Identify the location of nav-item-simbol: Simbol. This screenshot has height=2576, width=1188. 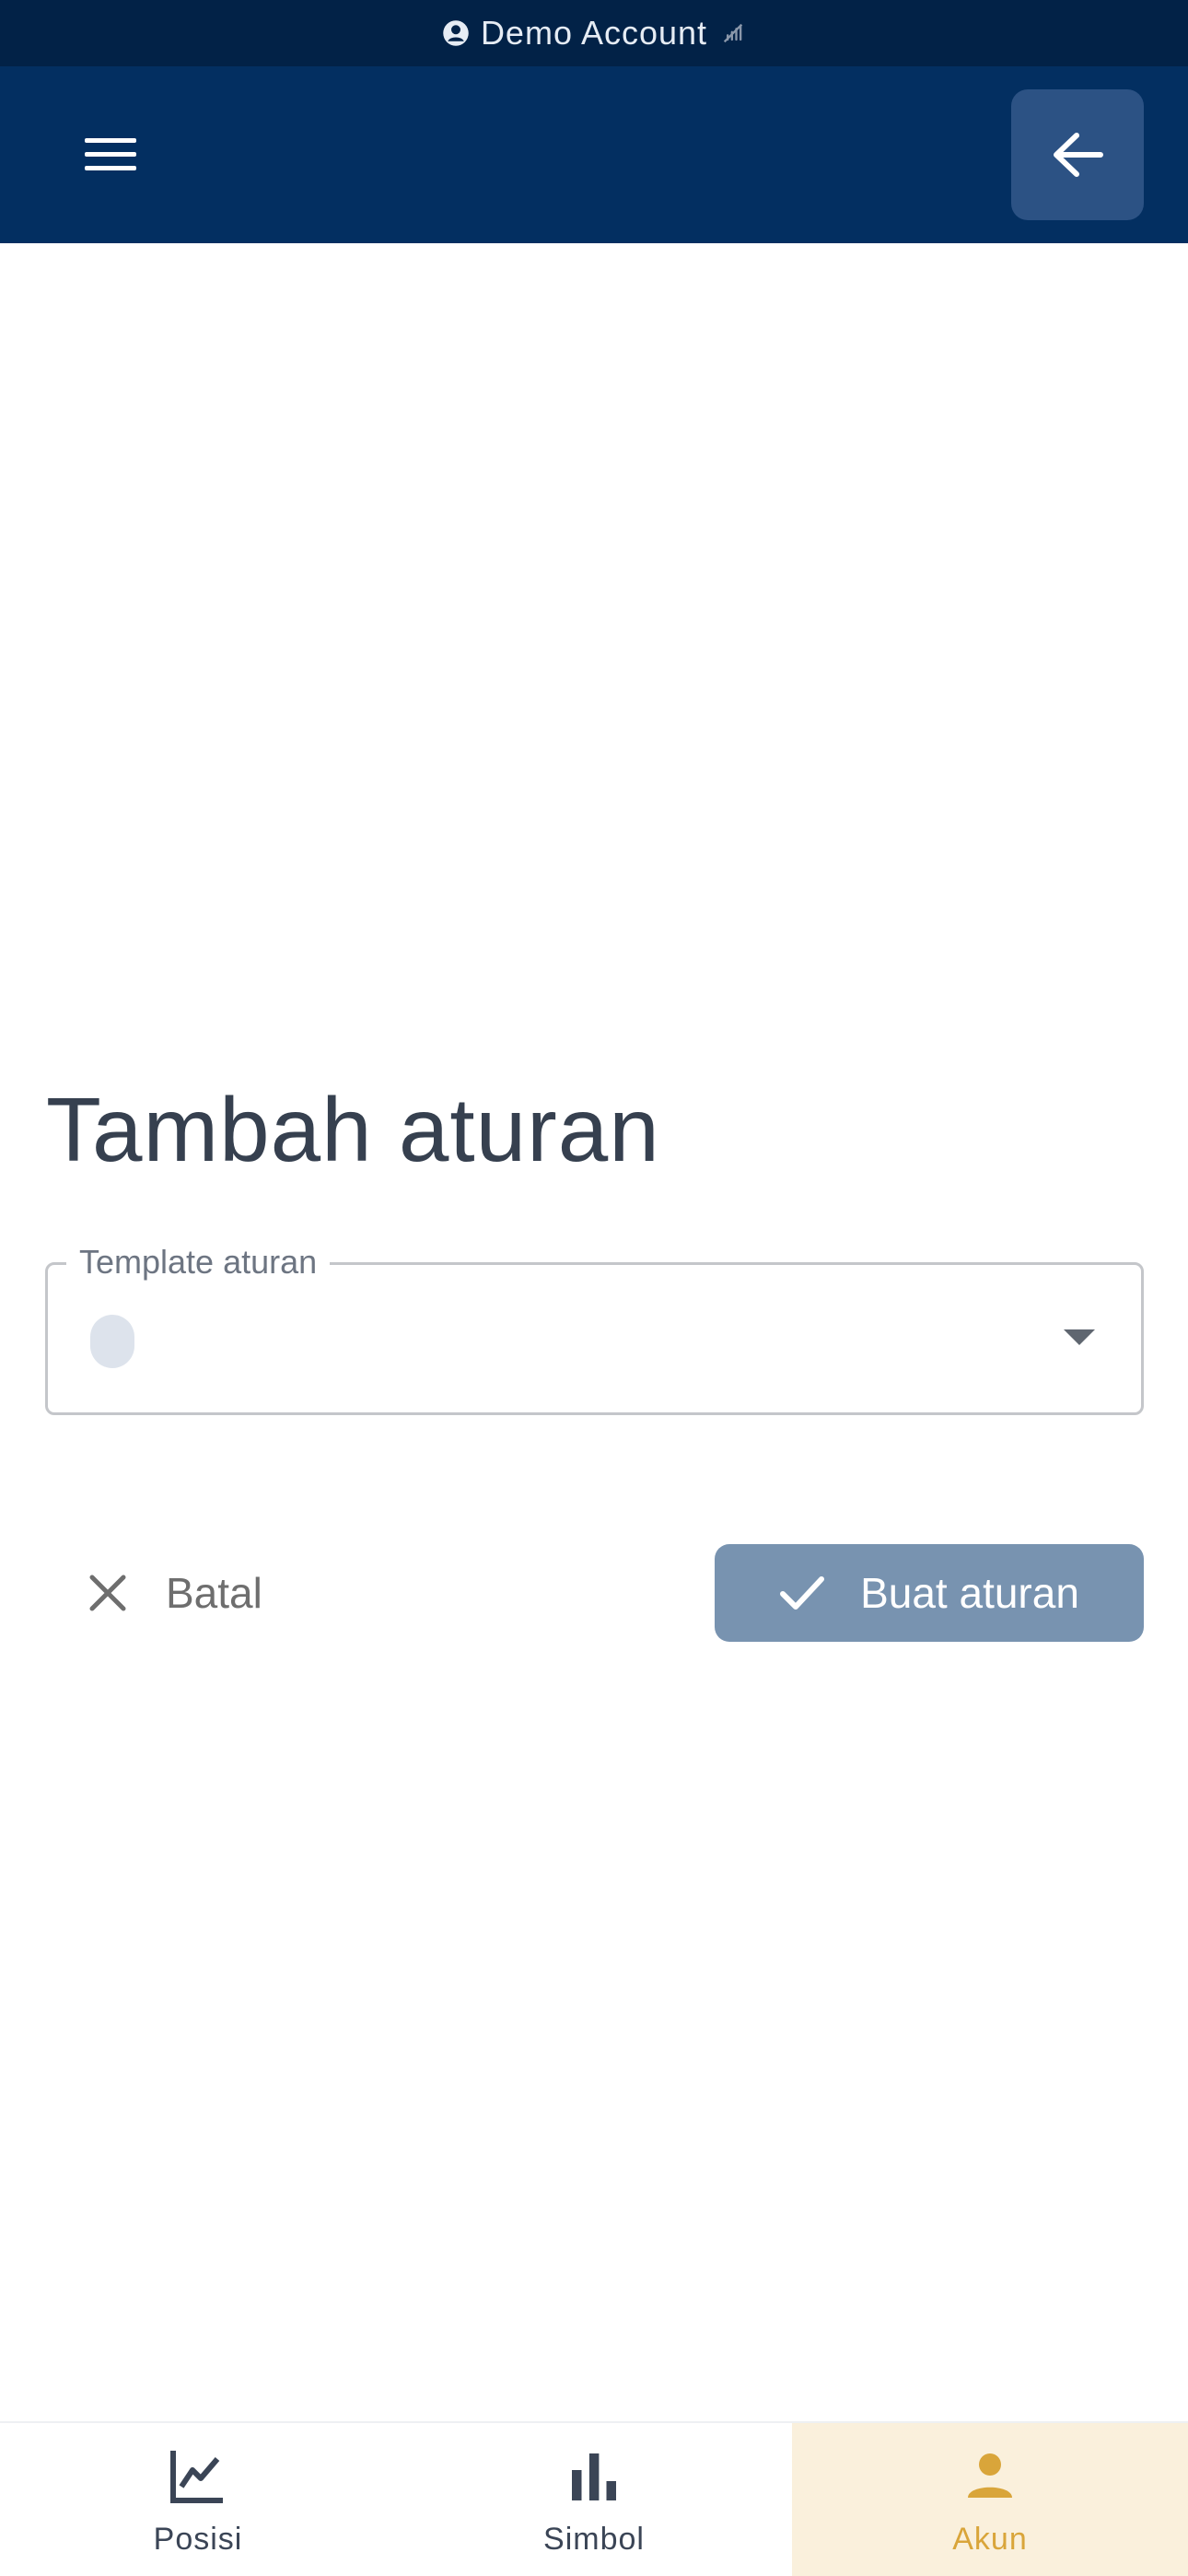
(594, 2499).